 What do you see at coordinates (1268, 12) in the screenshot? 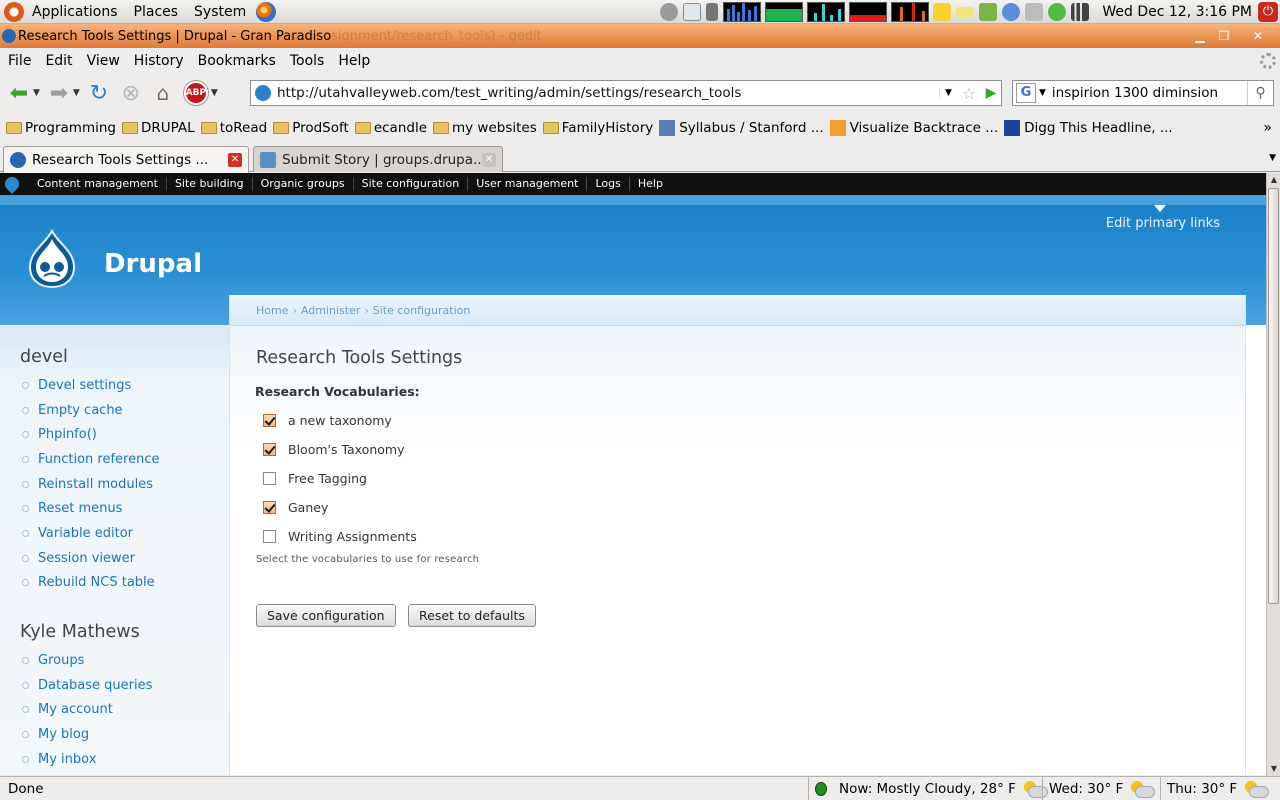
I see `power-icon: ⏻` at bounding box center [1268, 12].